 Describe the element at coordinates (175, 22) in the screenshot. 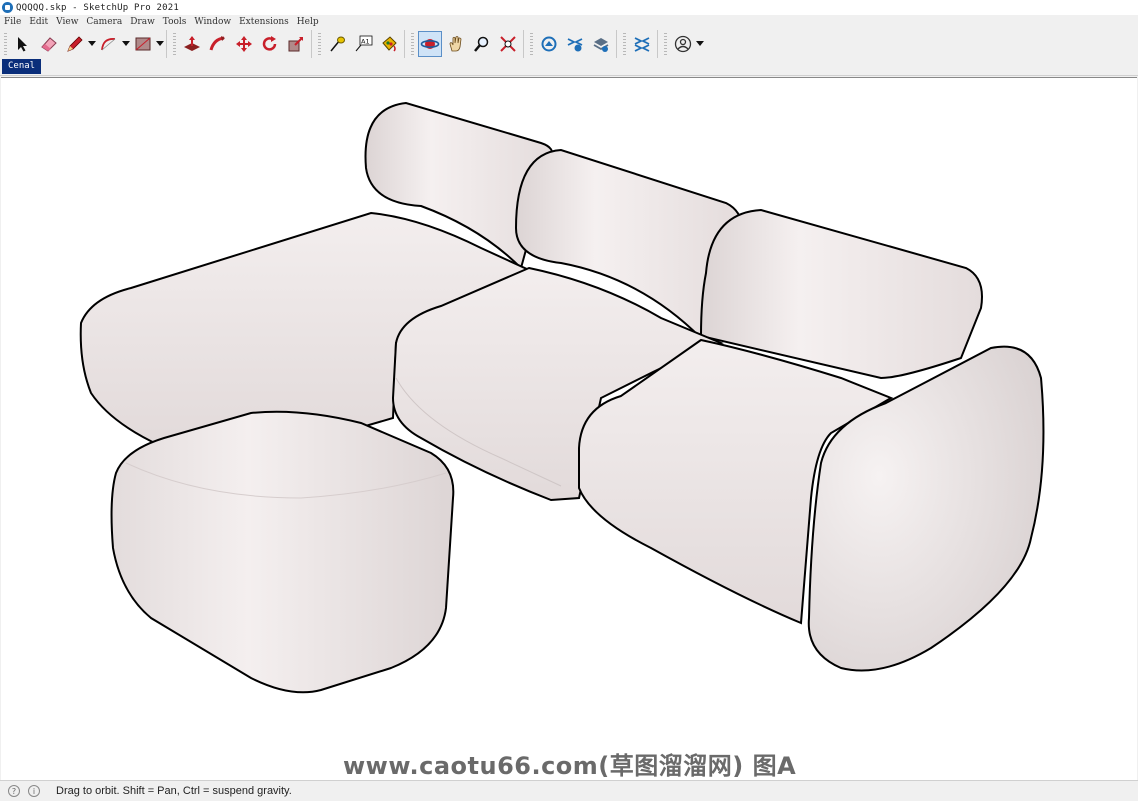

I see `menu-tools: Tools` at that location.